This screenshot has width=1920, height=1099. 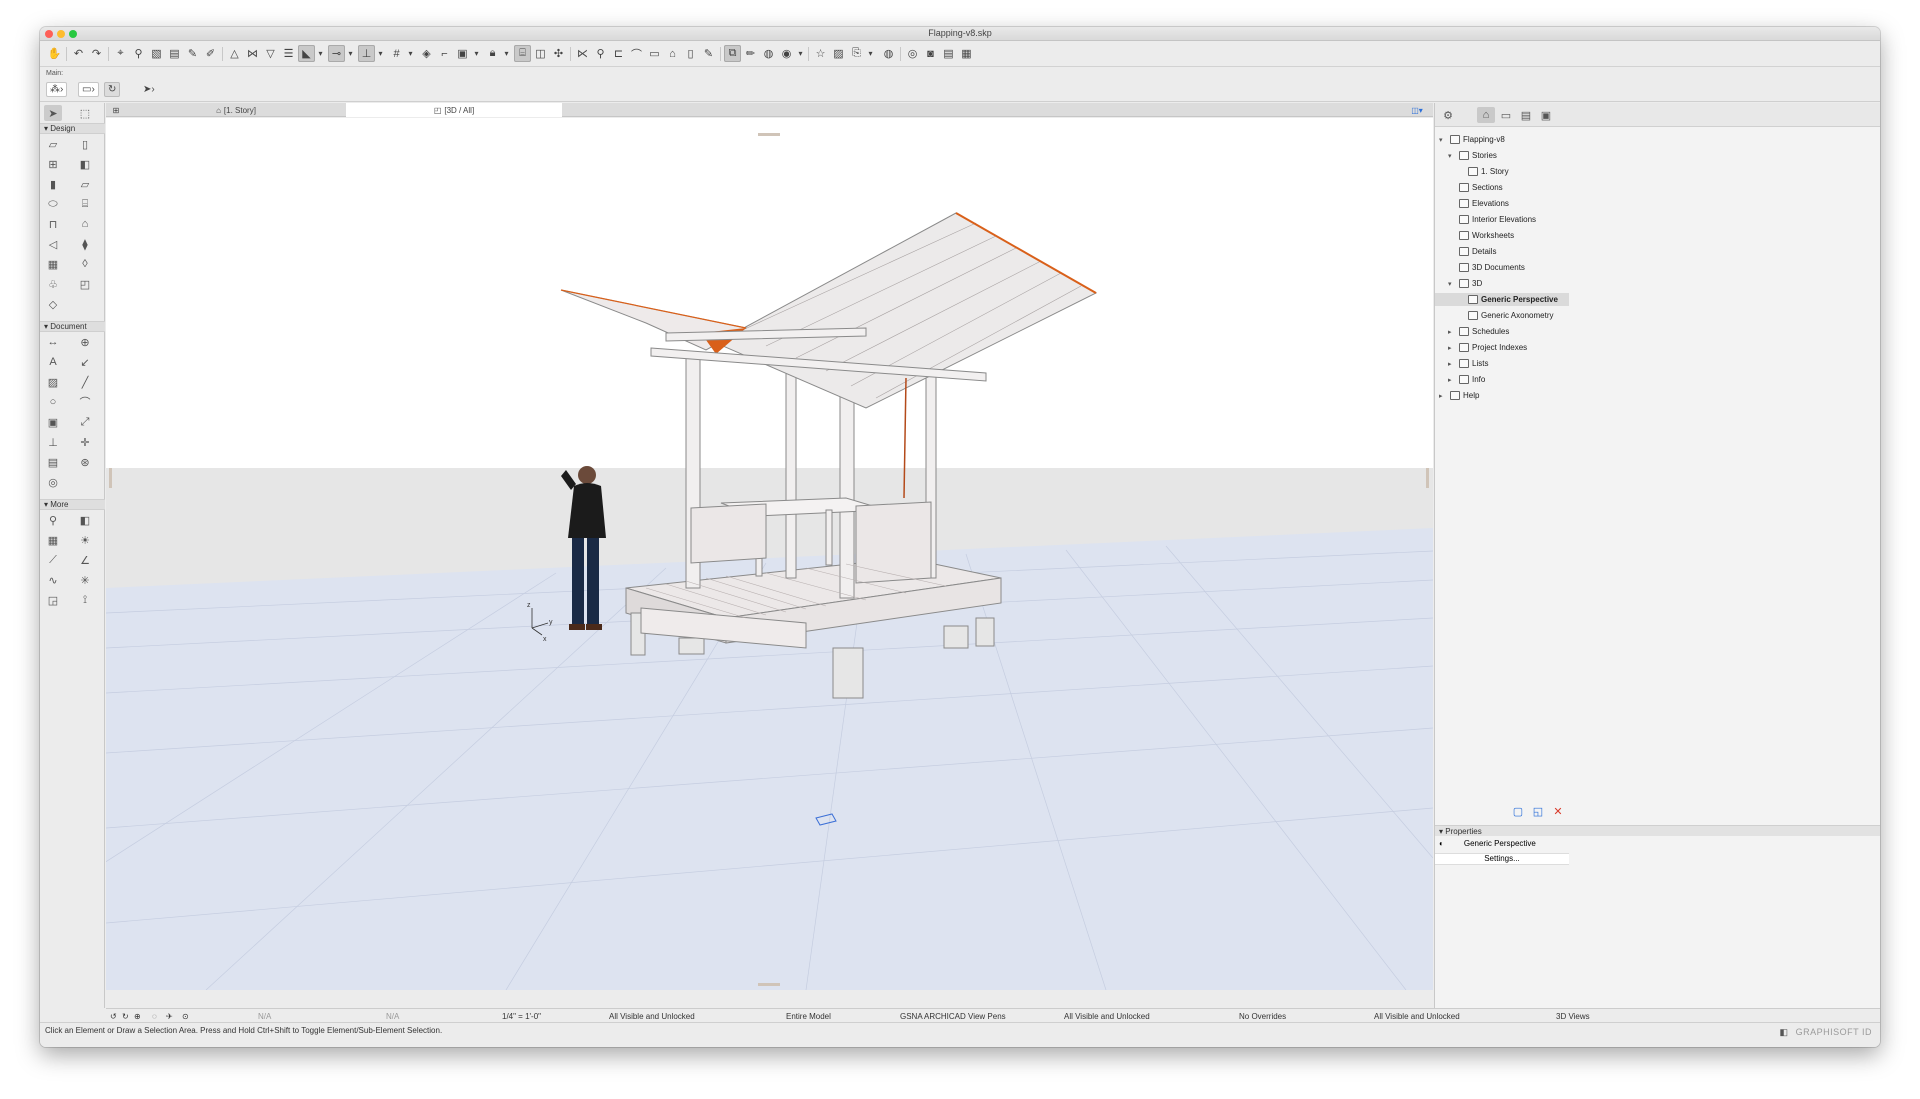 What do you see at coordinates (138, 53) in the screenshot?
I see `magic-wand-icon: ⚲` at bounding box center [138, 53].